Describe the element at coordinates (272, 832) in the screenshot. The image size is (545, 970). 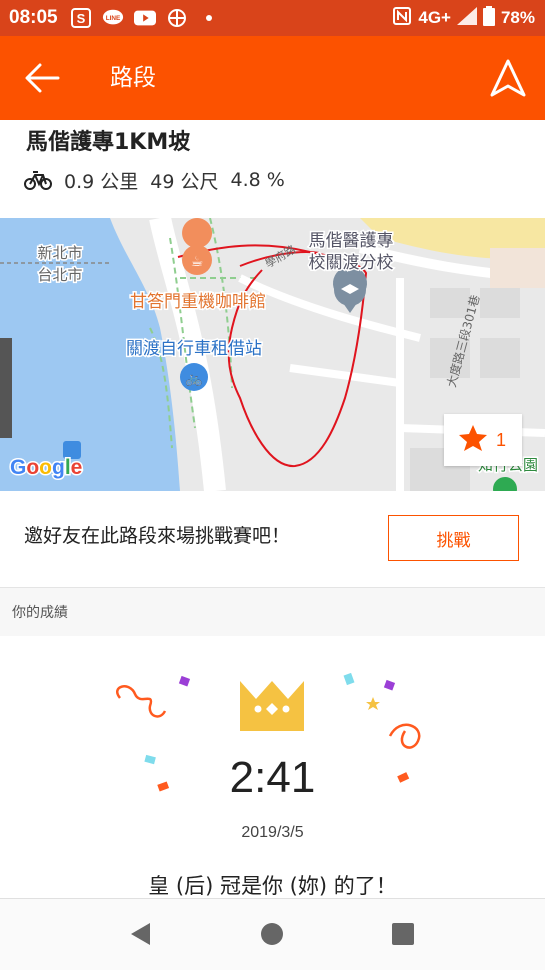
I see `activity-date: 2019/3/5` at that location.